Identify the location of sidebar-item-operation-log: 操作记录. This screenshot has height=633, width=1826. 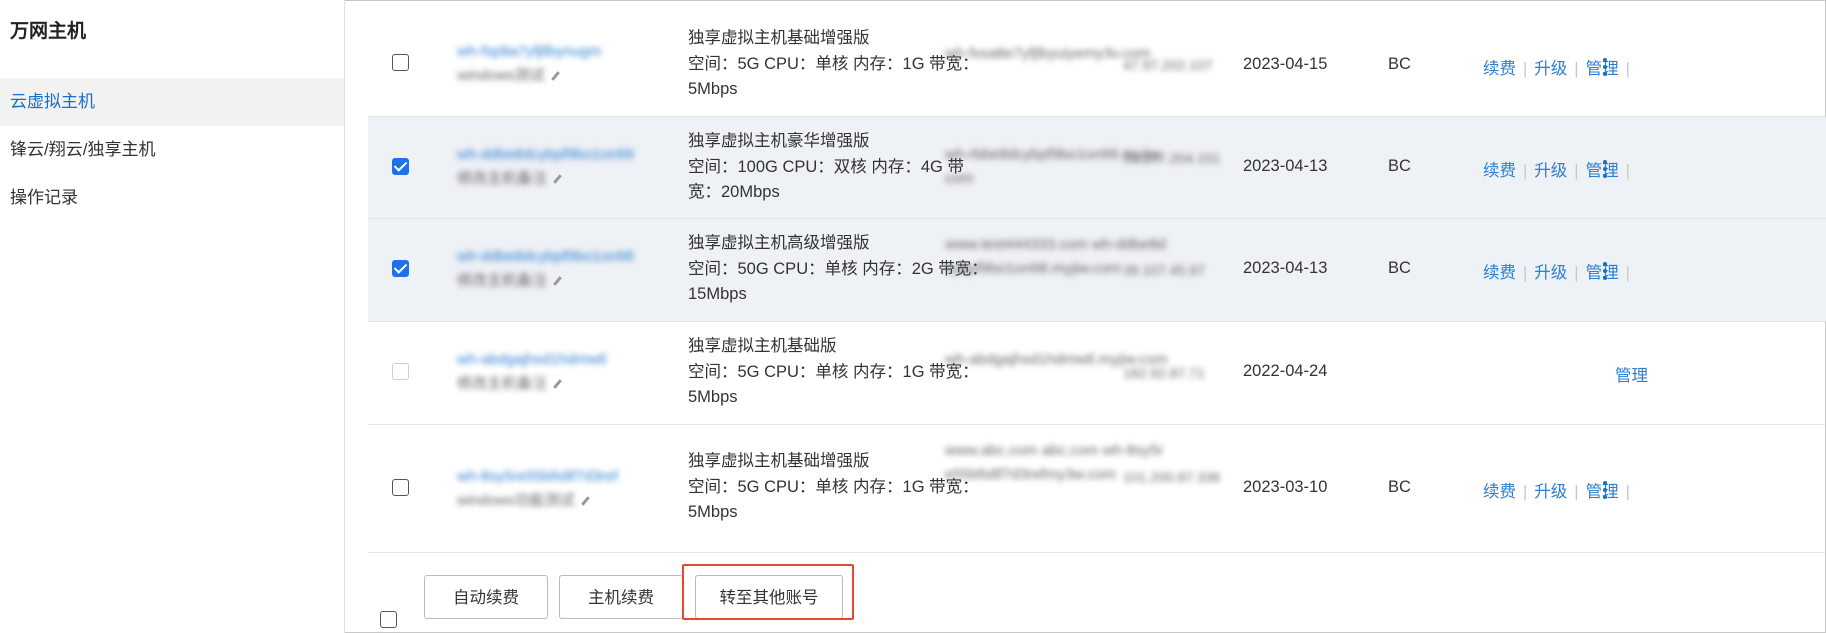
(172, 198).